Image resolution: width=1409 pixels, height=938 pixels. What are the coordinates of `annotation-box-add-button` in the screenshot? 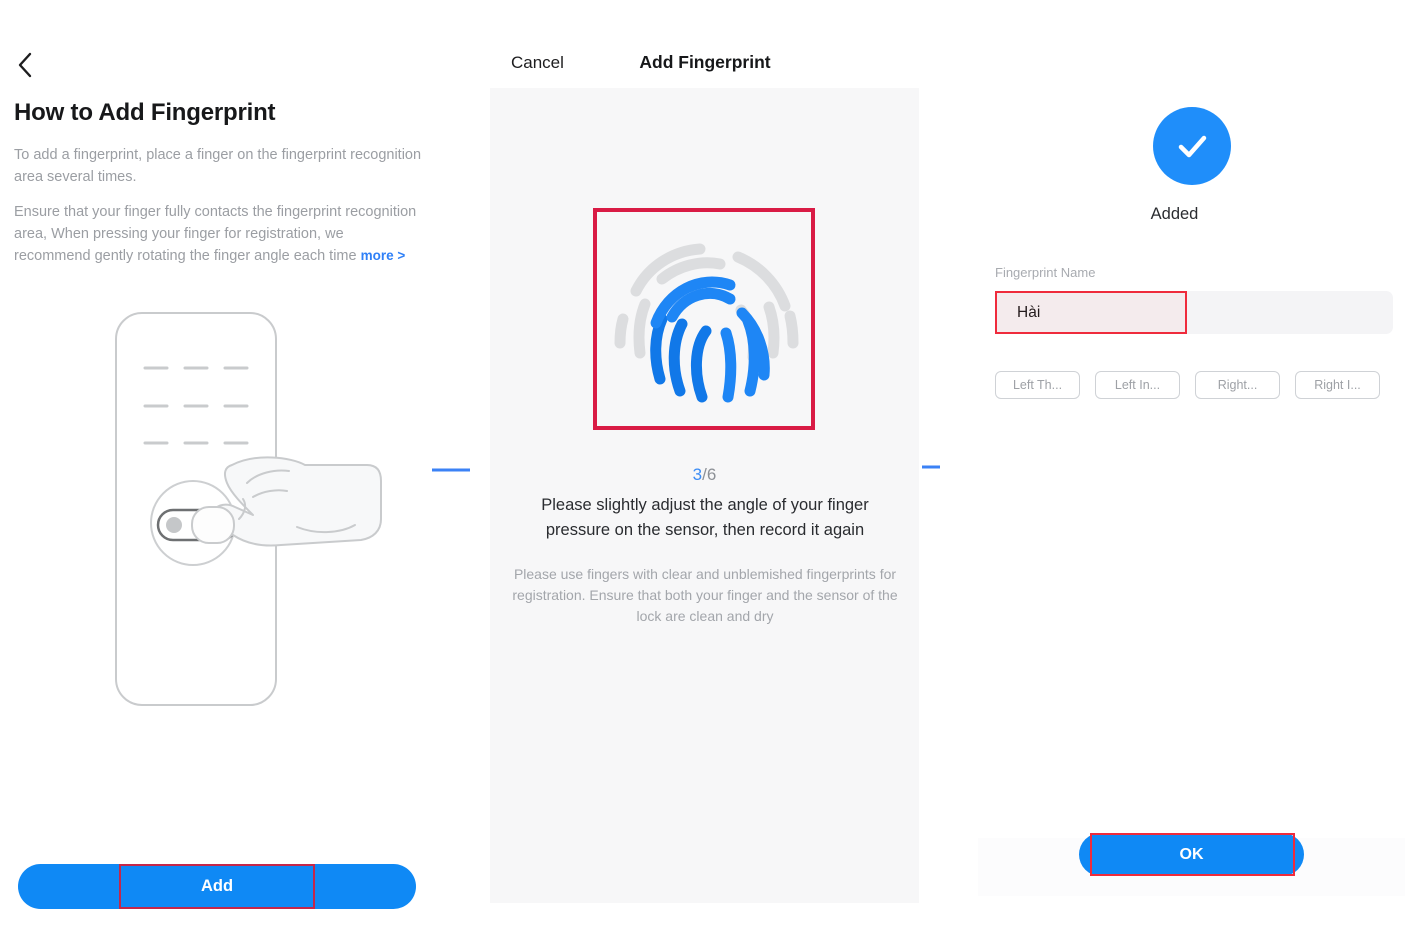 It's located at (217, 886).